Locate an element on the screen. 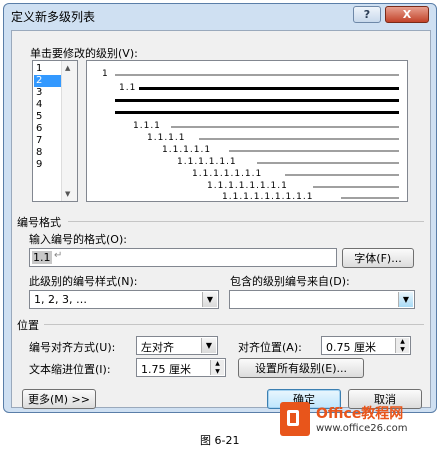 The height and width of the screenshot is (450, 444). preview-label-level-1: 1 is located at coordinates (105, 74).